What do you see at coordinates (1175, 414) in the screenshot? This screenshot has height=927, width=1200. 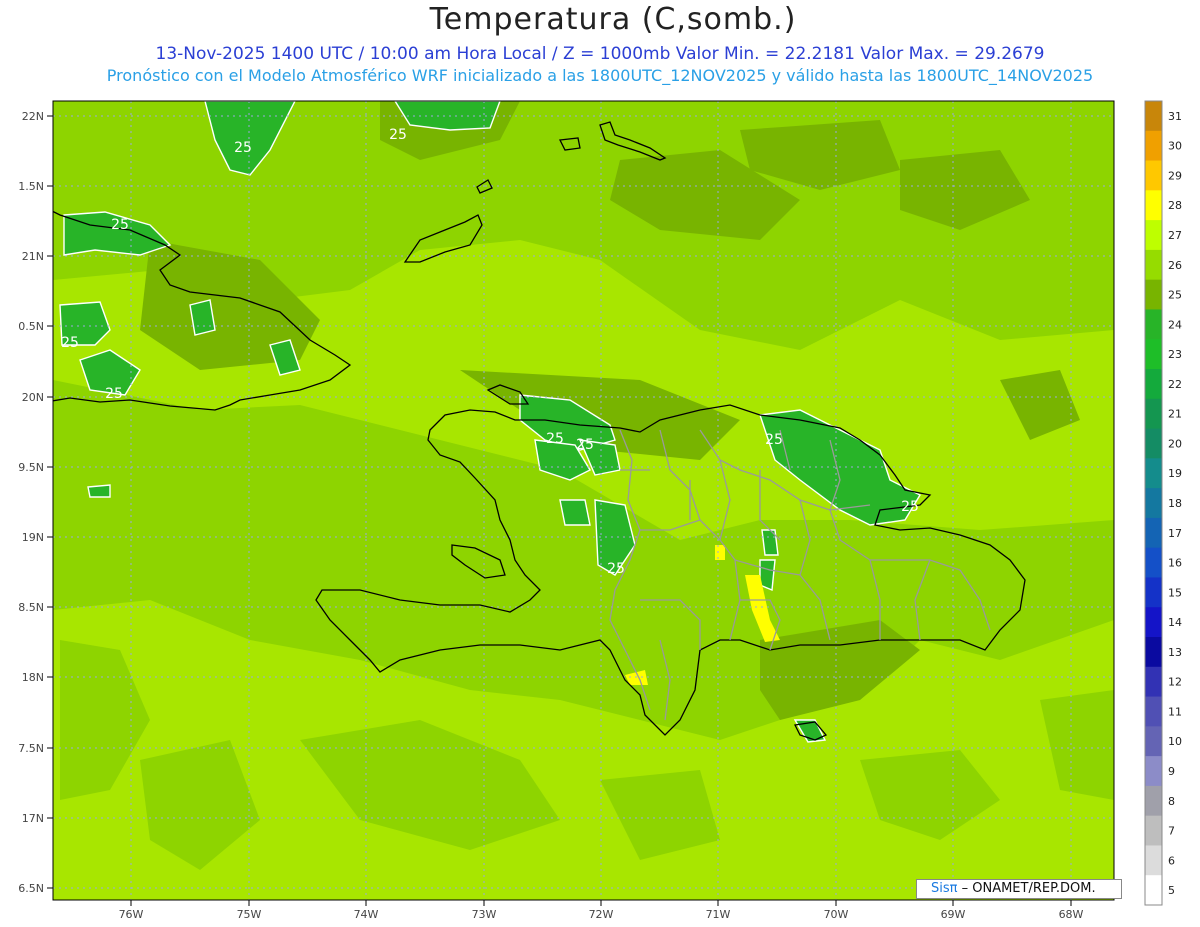 I see `colorbar-label: 21` at bounding box center [1175, 414].